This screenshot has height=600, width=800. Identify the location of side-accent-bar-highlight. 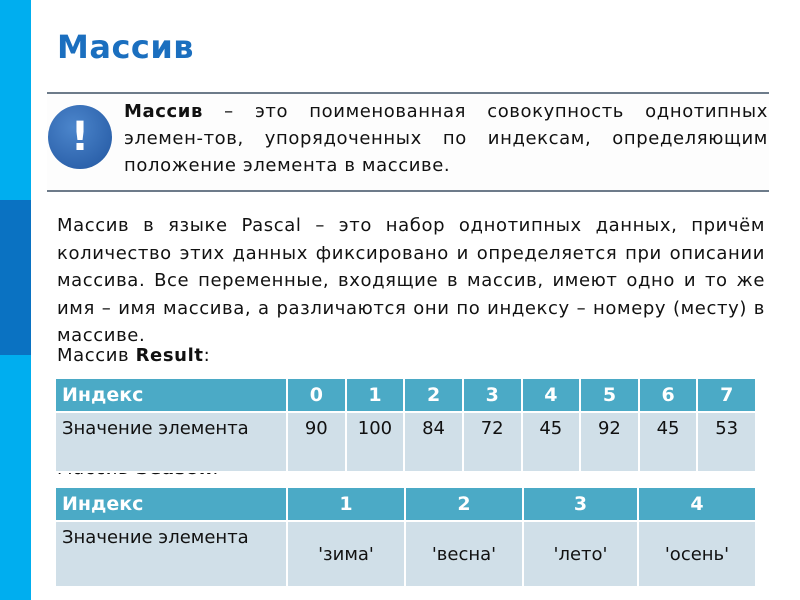
(15, 277).